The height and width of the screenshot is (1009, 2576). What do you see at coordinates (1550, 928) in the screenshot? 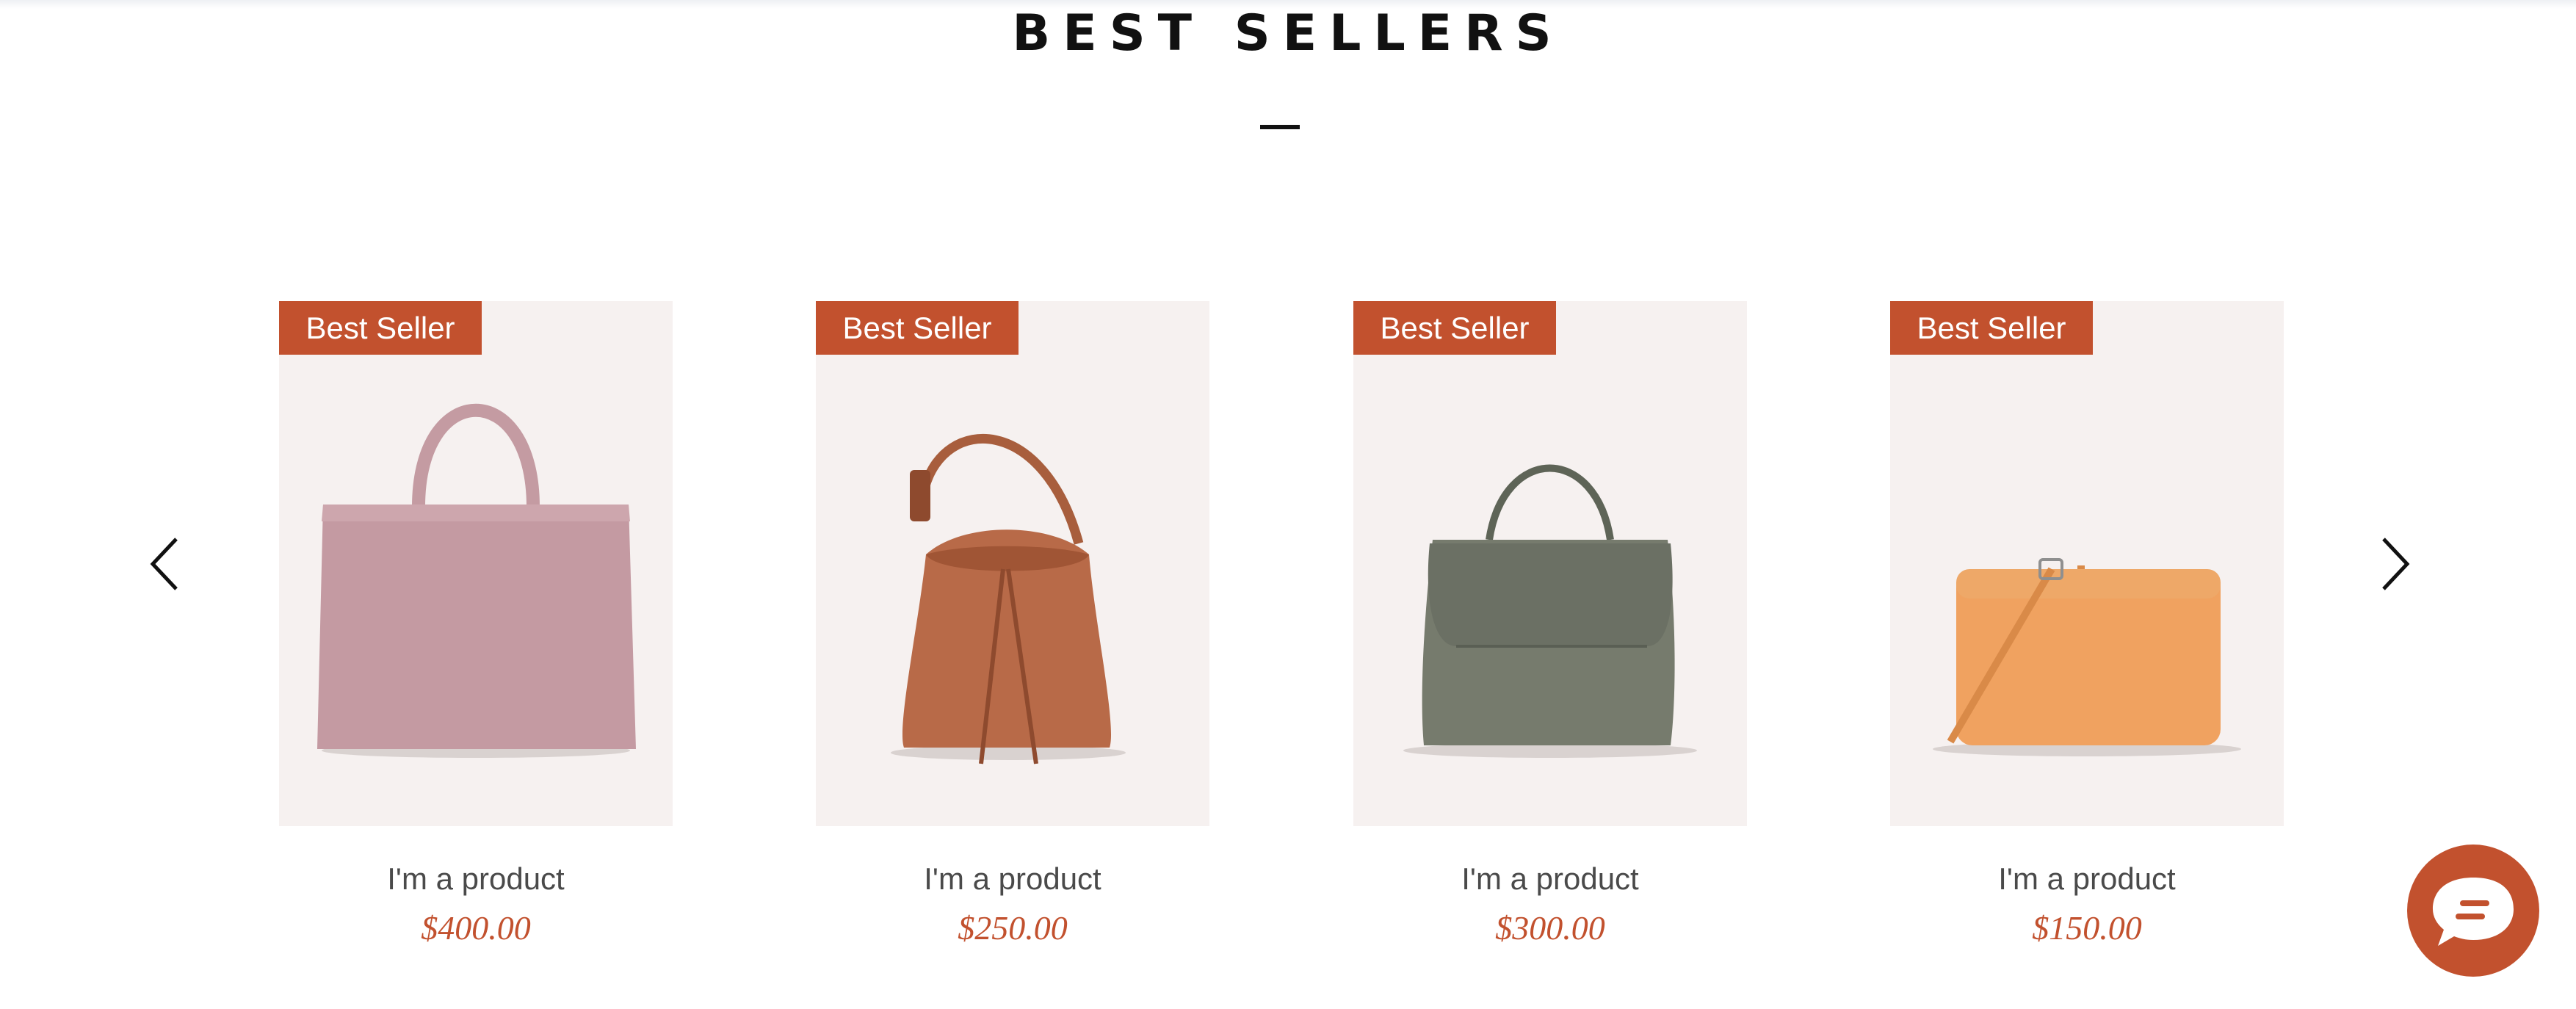
I see `product-price: $300.00` at bounding box center [1550, 928].